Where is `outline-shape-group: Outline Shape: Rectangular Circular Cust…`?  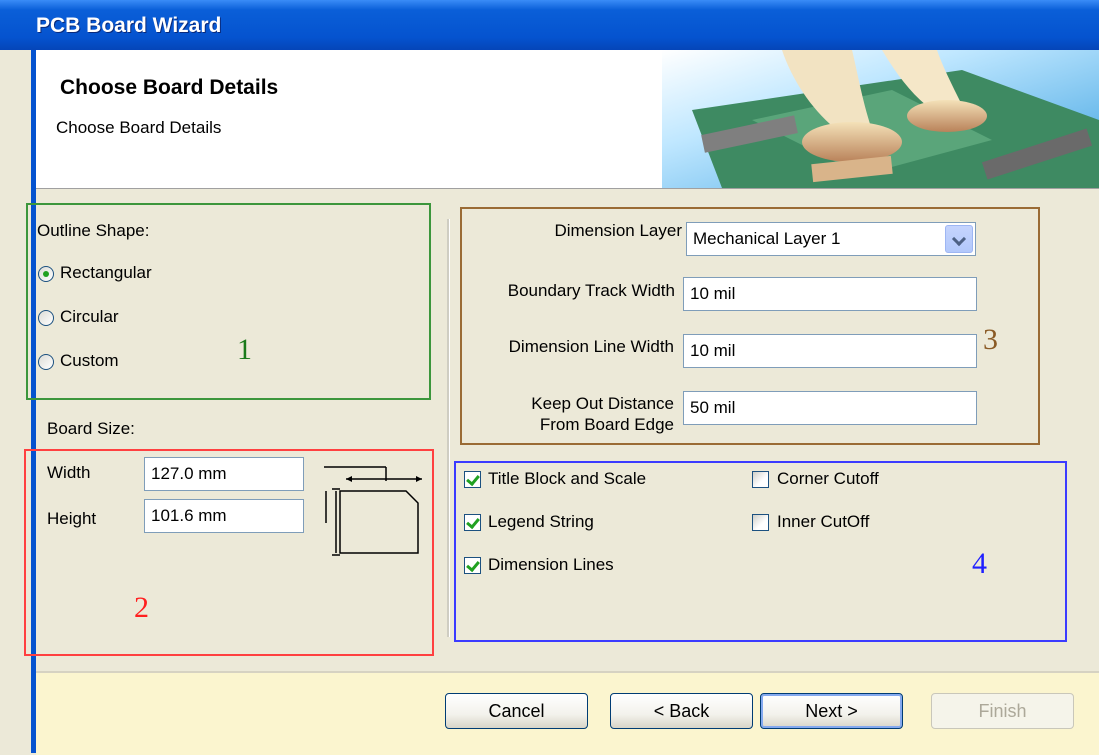
outline-shape-group: Outline Shape: Rectangular Circular Cust… is located at coordinates (228, 301).